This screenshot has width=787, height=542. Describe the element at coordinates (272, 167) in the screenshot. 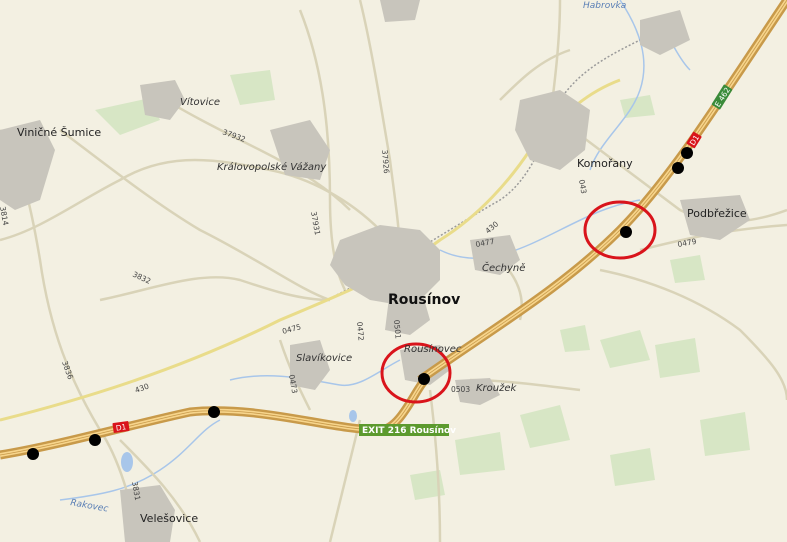

I see `label-kralovopolske-vazany: Královopolské Vážany` at that location.